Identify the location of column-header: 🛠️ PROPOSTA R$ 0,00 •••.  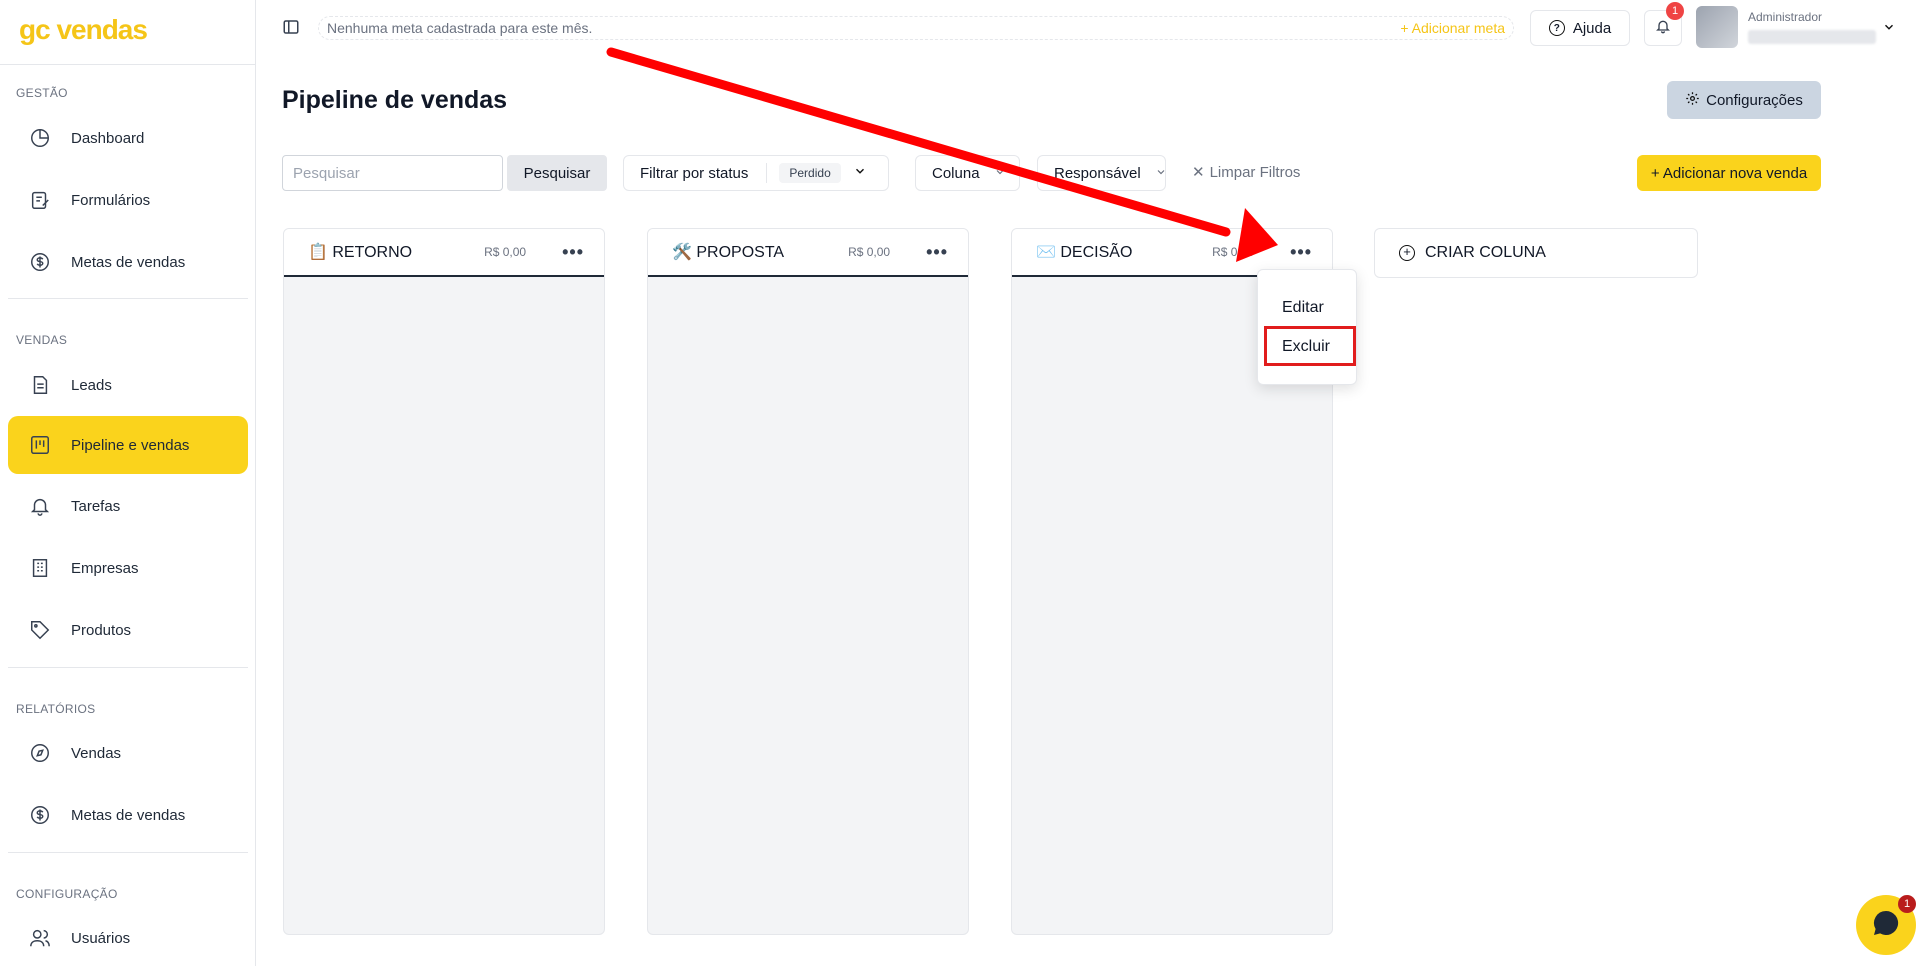
(808, 253).